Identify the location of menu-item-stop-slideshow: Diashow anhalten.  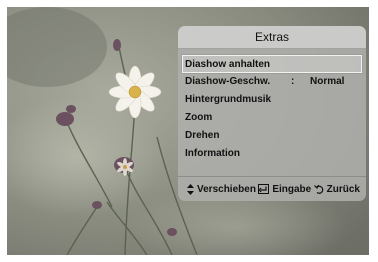
(272, 64).